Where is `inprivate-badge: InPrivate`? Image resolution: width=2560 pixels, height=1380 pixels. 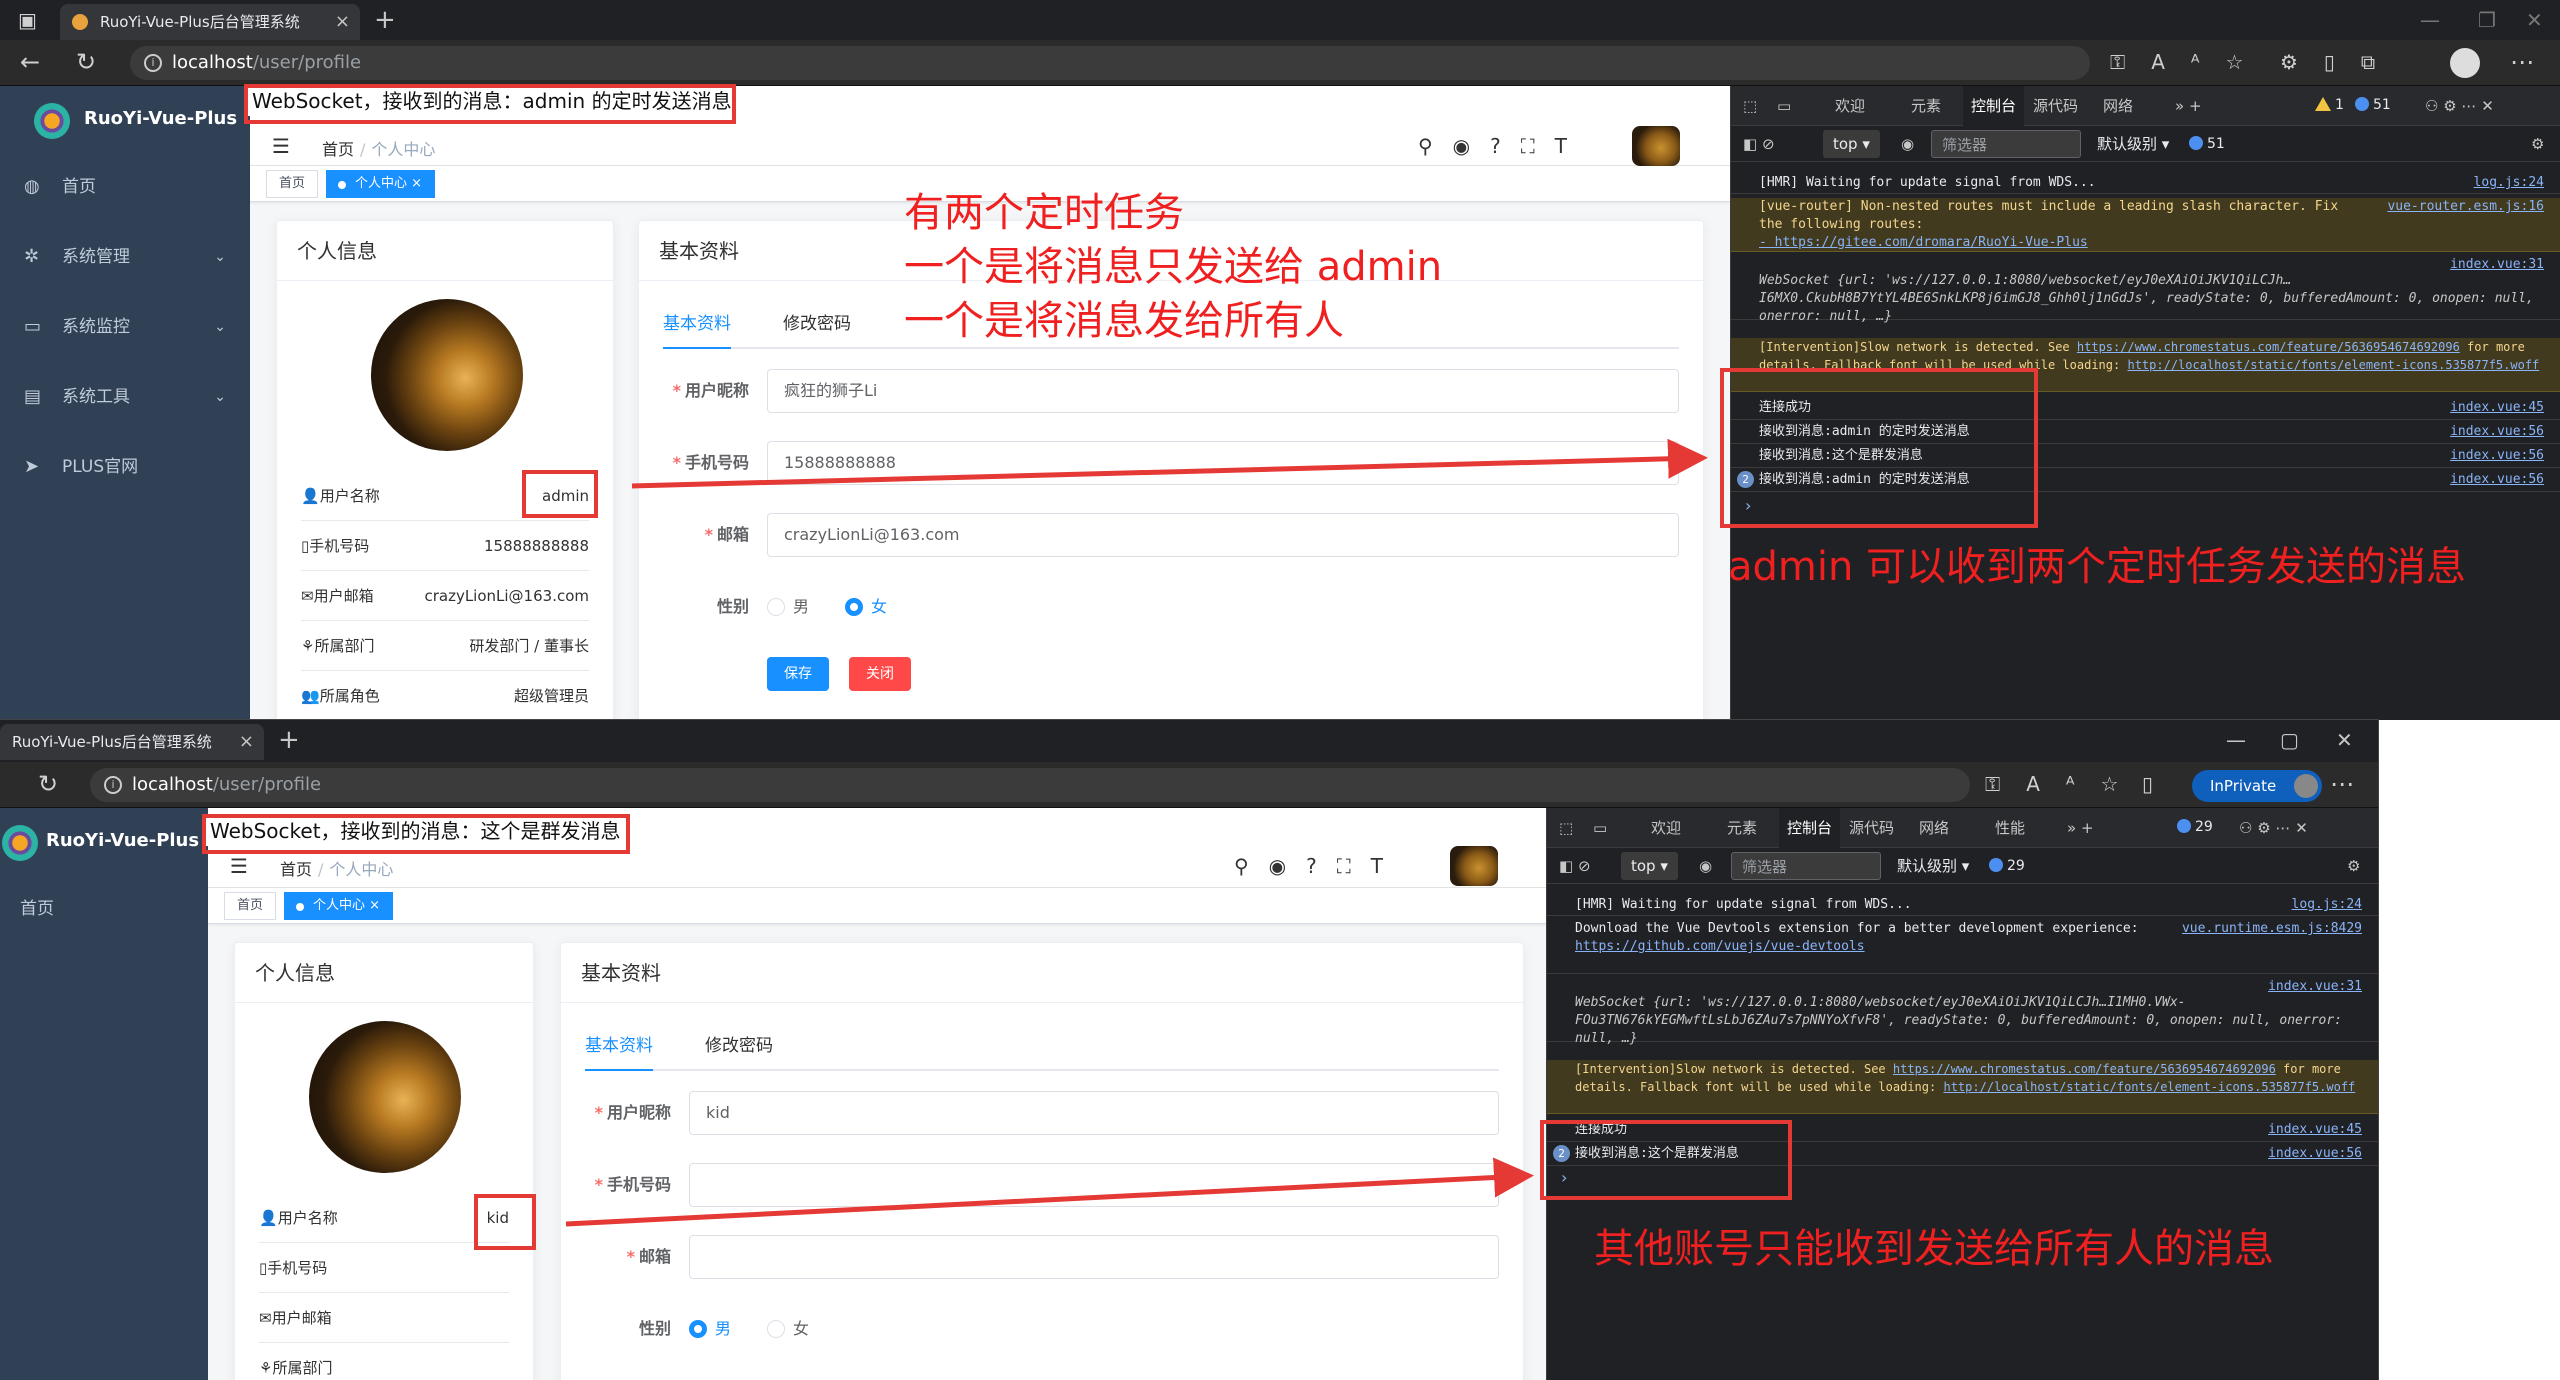 inprivate-badge: InPrivate is located at coordinates (2257, 786).